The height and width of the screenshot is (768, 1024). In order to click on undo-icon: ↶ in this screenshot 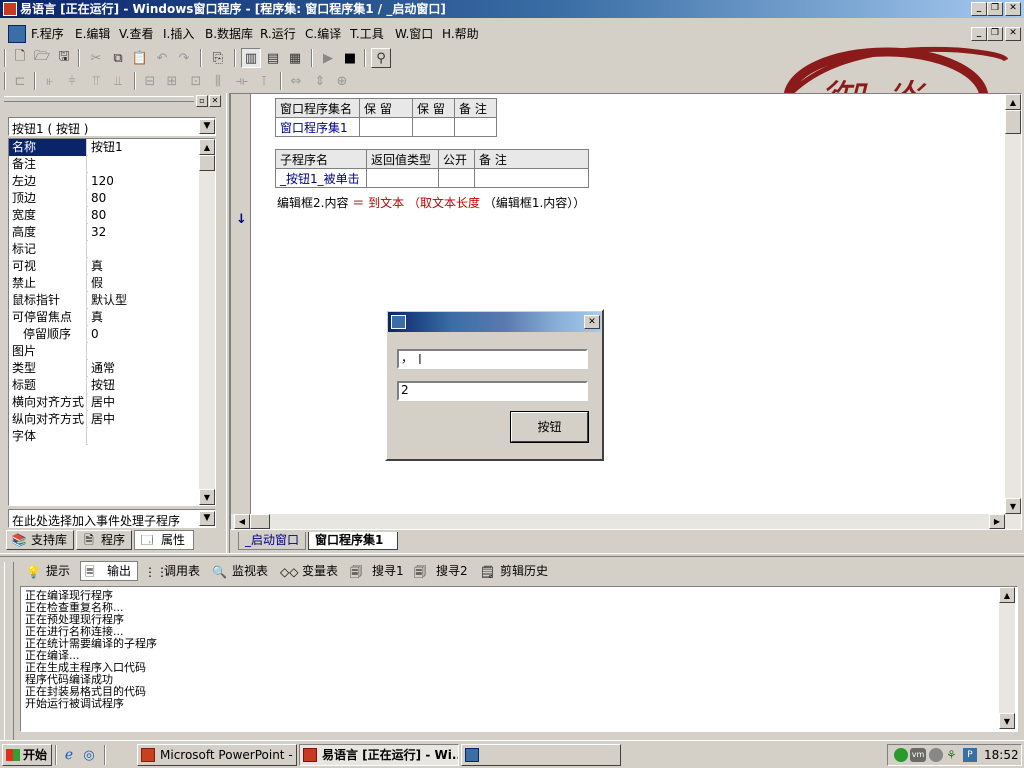, I will do `click(162, 58)`.